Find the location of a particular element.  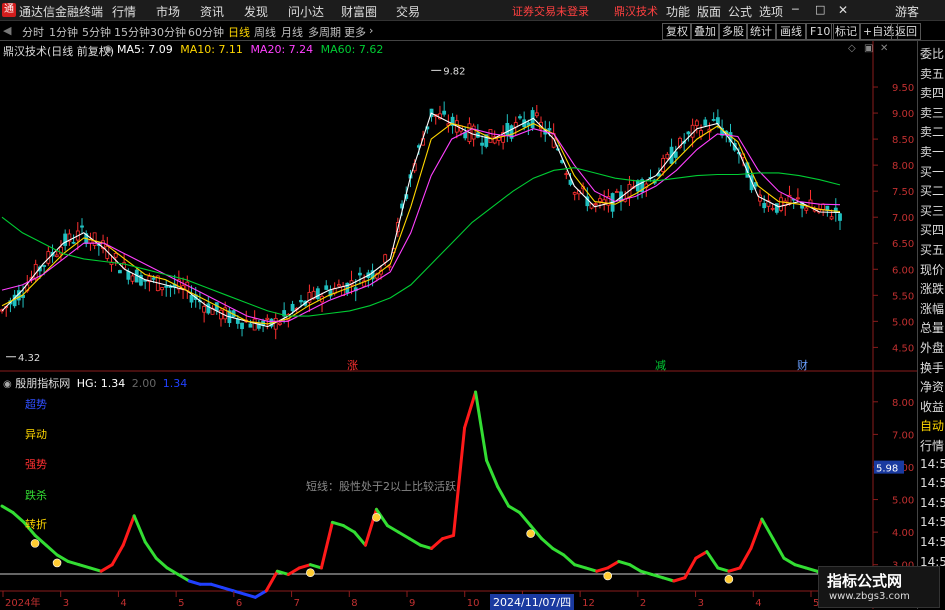

right-panel-item: 卖五 is located at coordinates (932, 73).